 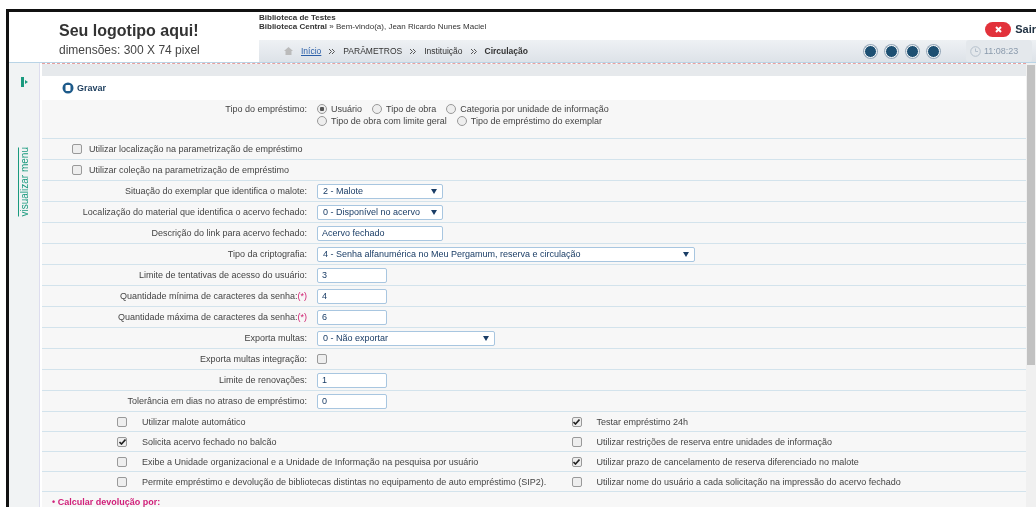 I want to click on radio-label: Usuário, so click(x=346, y=109).